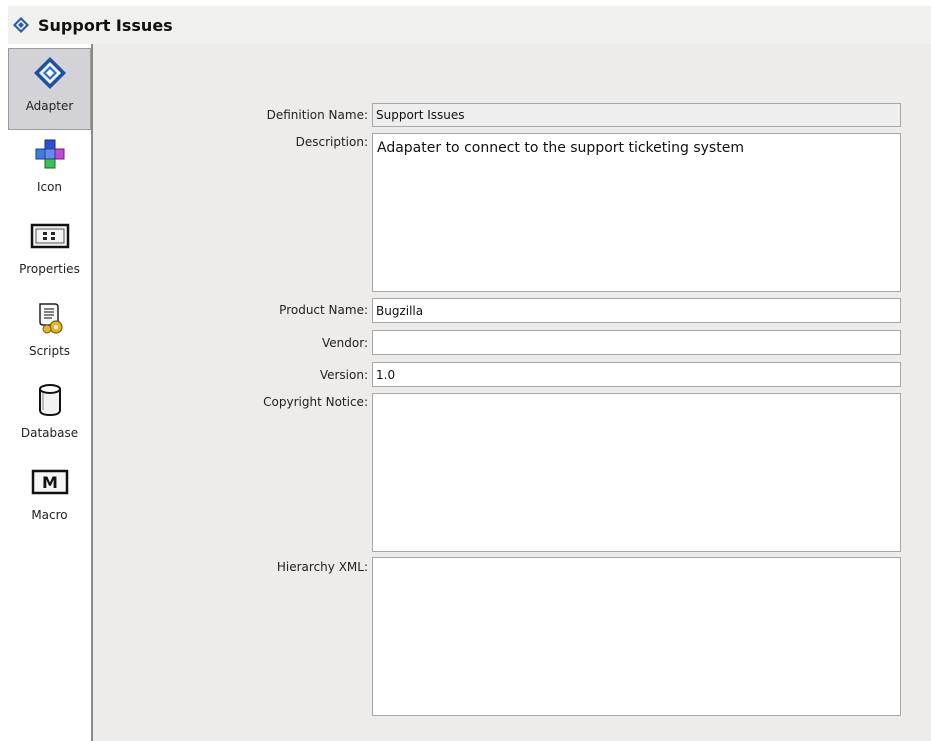 The width and height of the screenshot is (931, 741). I want to click on sidebar-item-properties: Properties, so click(49, 253).